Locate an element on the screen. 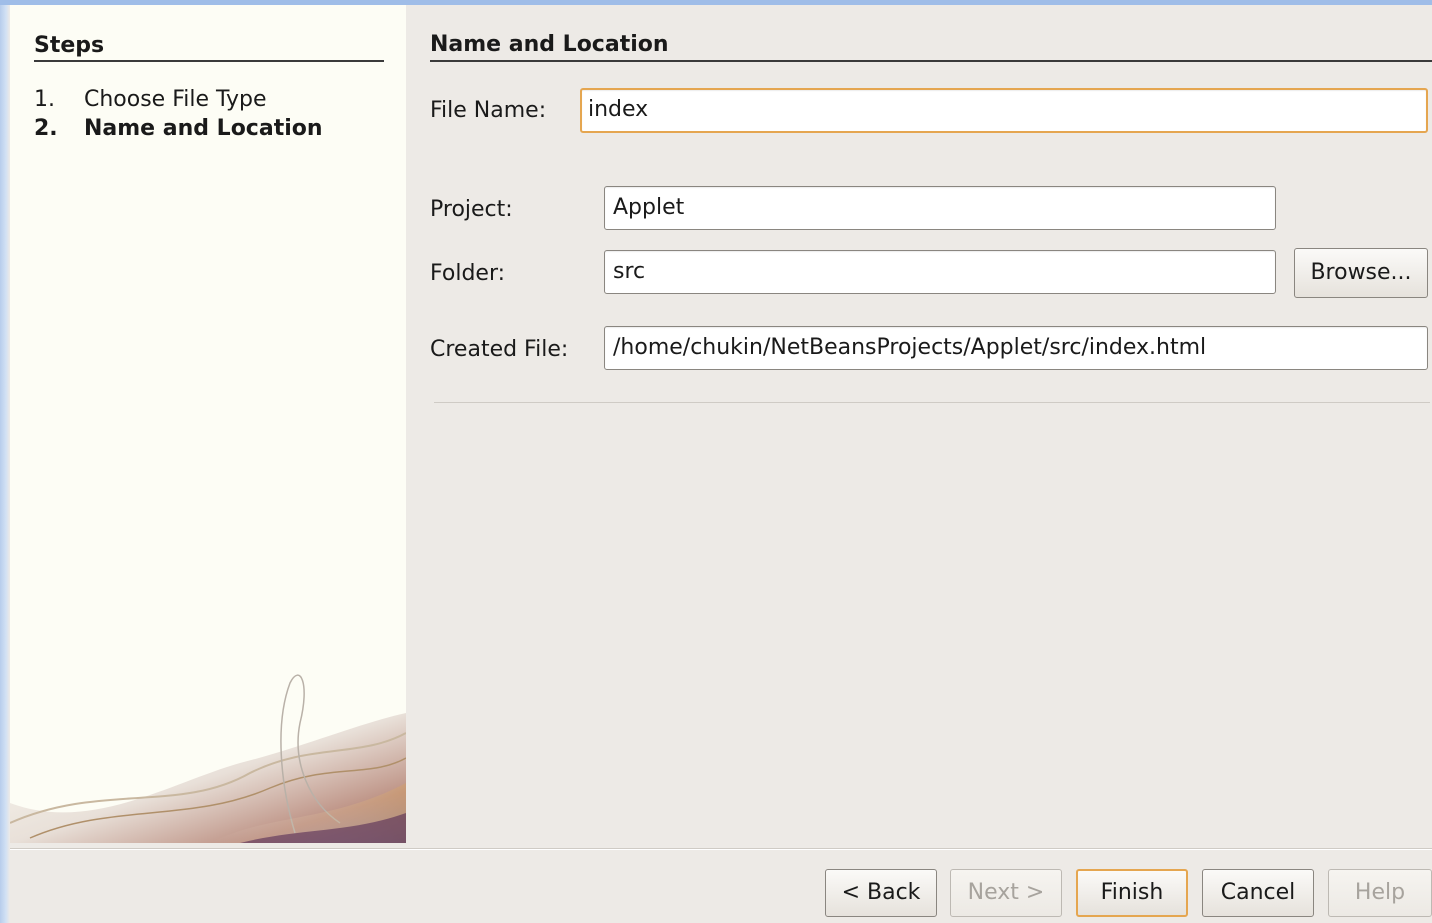 Image resolution: width=1432 pixels, height=923 pixels. netbeans-wave-decoration is located at coordinates (208, 758).